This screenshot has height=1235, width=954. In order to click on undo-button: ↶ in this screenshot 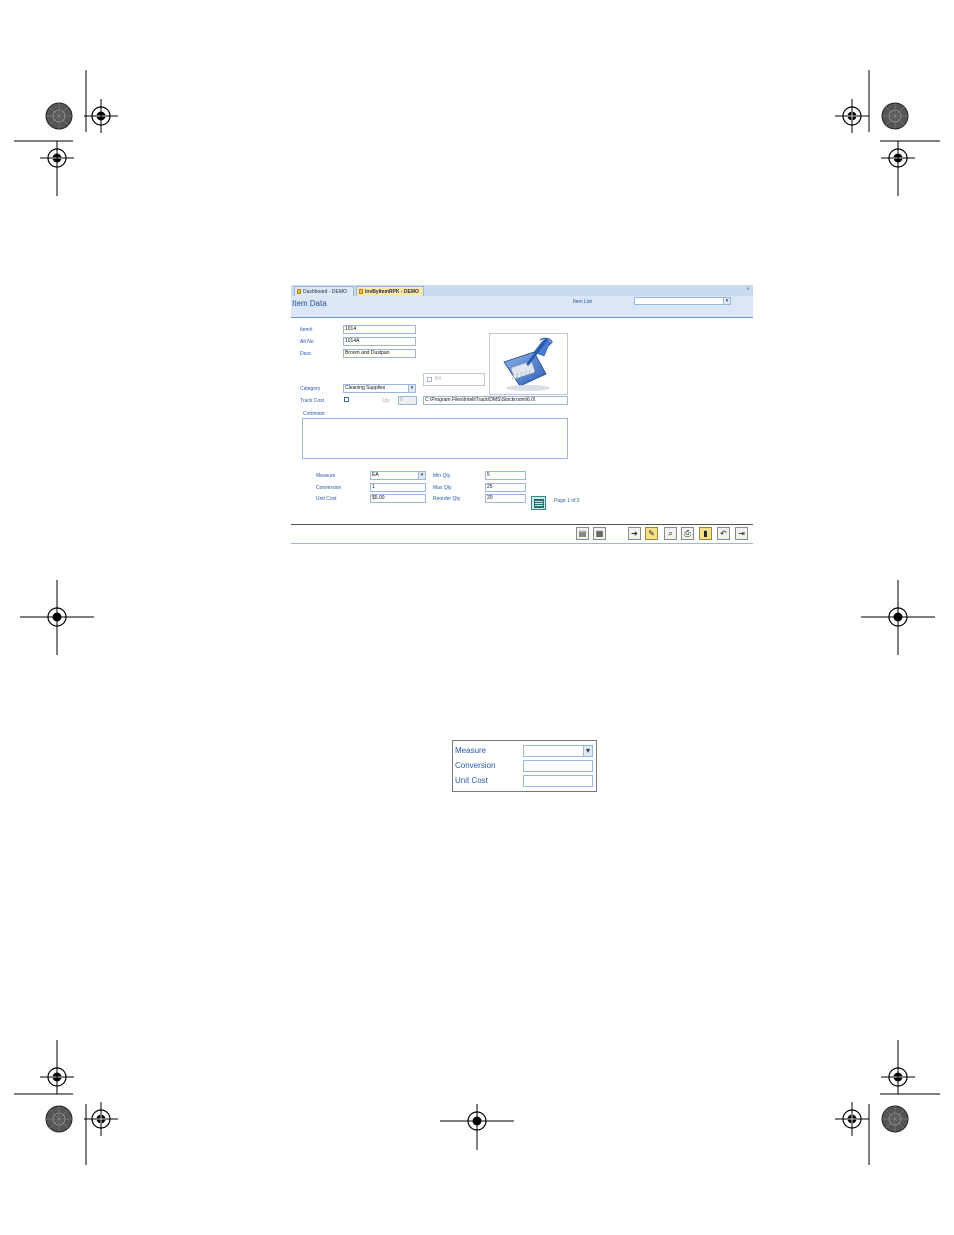, I will do `click(723, 533)`.